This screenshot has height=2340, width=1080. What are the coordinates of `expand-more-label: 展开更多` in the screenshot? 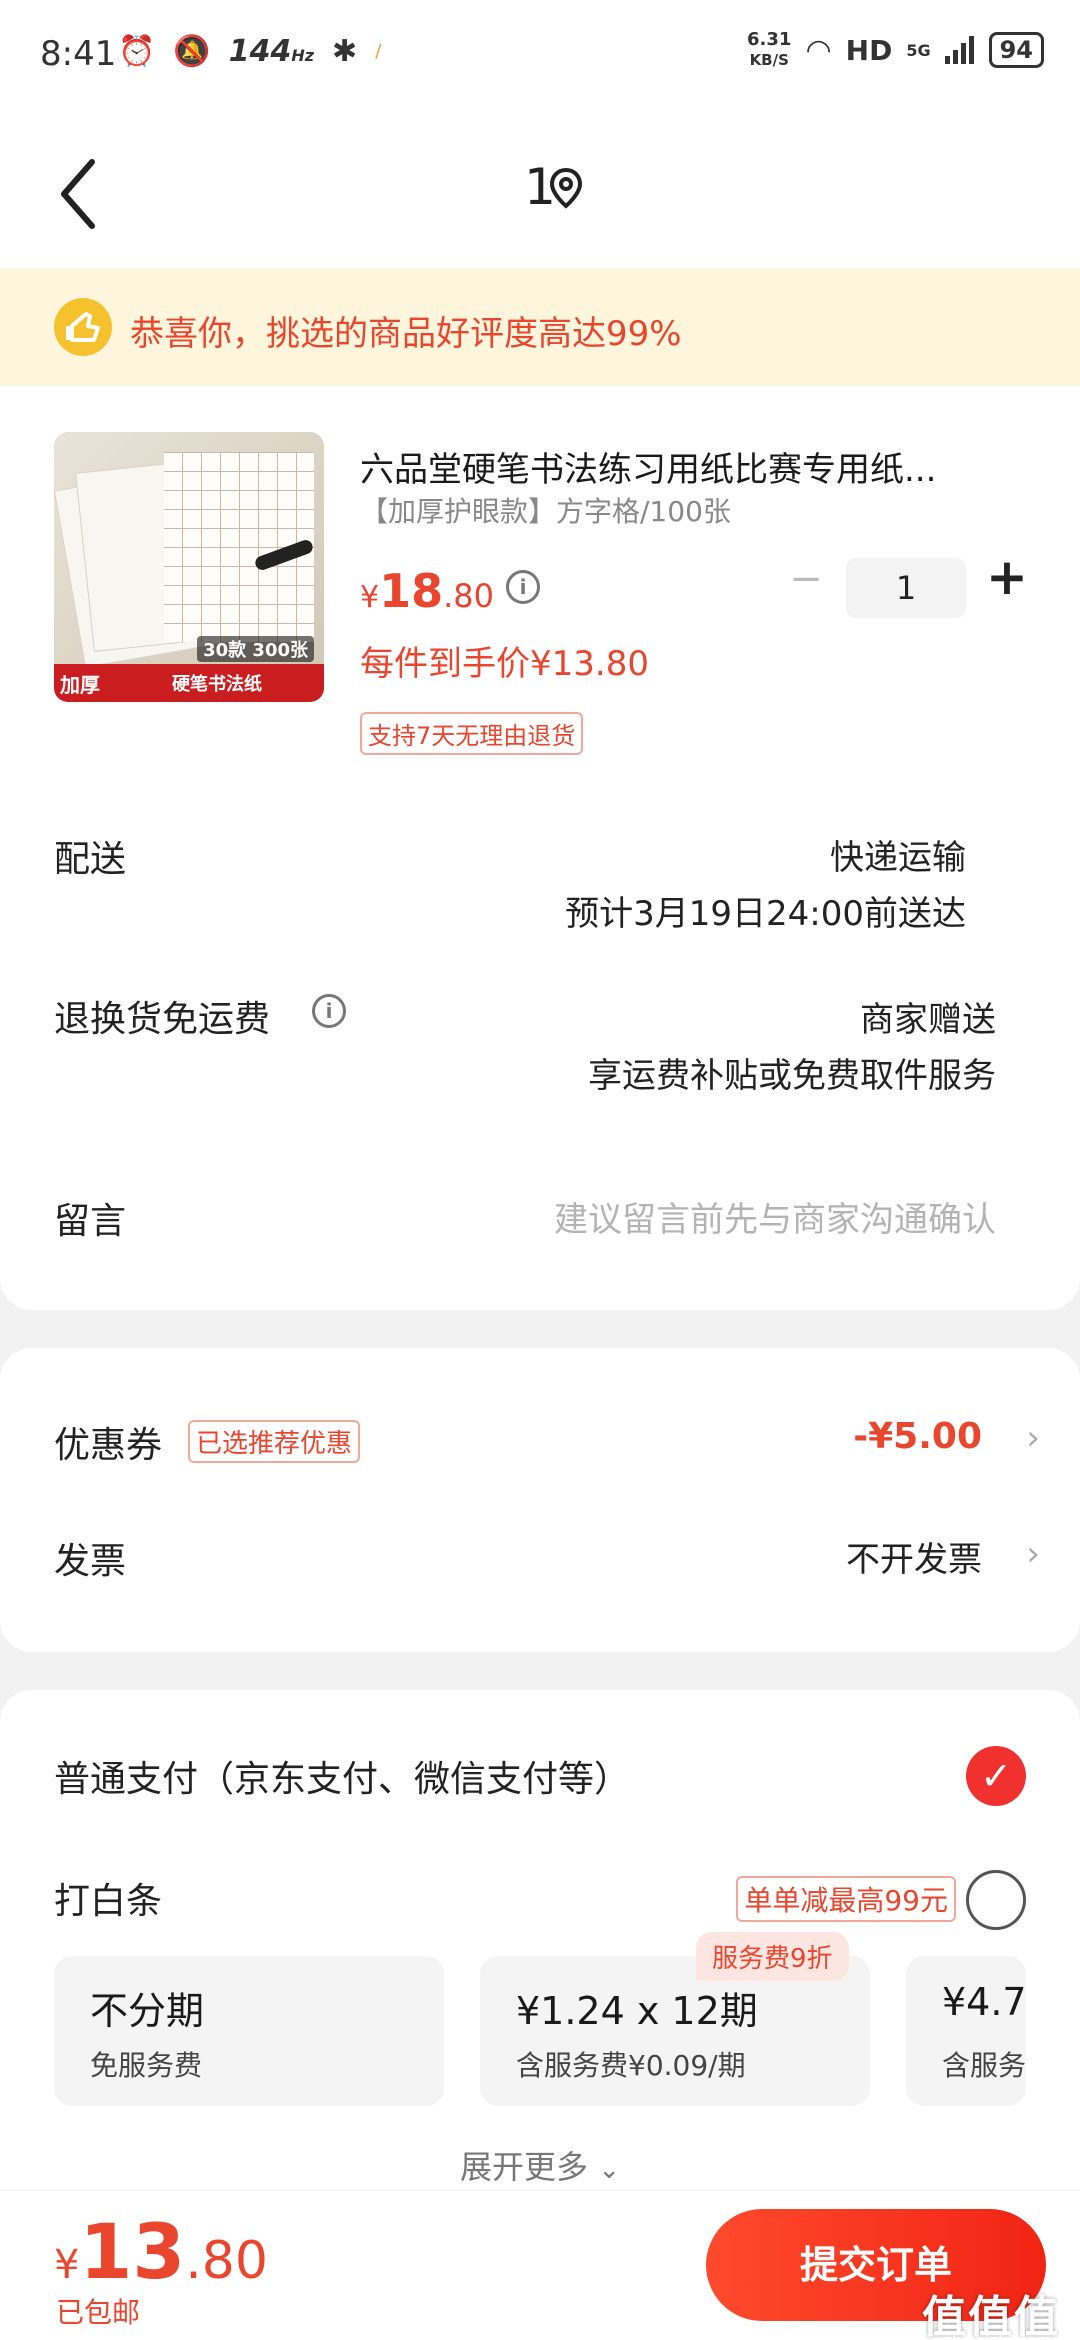 It's located at (524, 2167).